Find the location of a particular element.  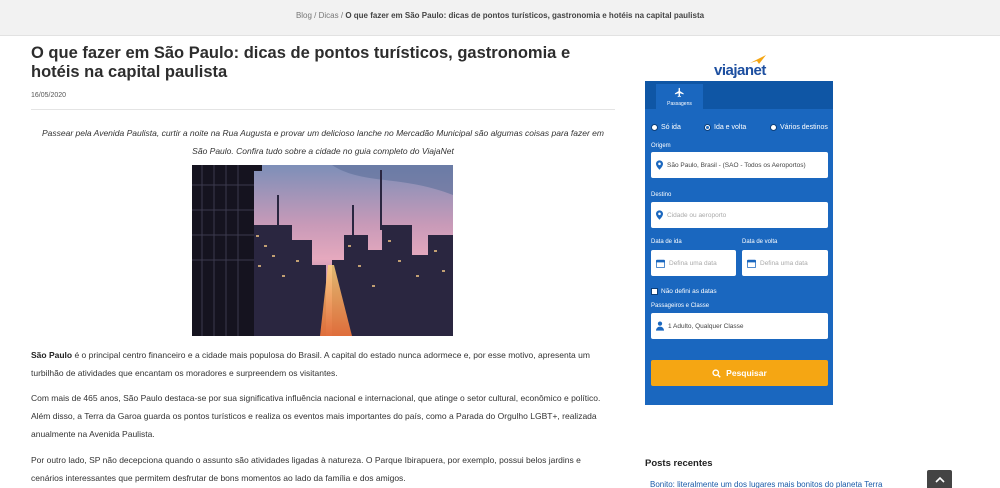

search-button: Pesquisar is located at coordinates (739, 373).